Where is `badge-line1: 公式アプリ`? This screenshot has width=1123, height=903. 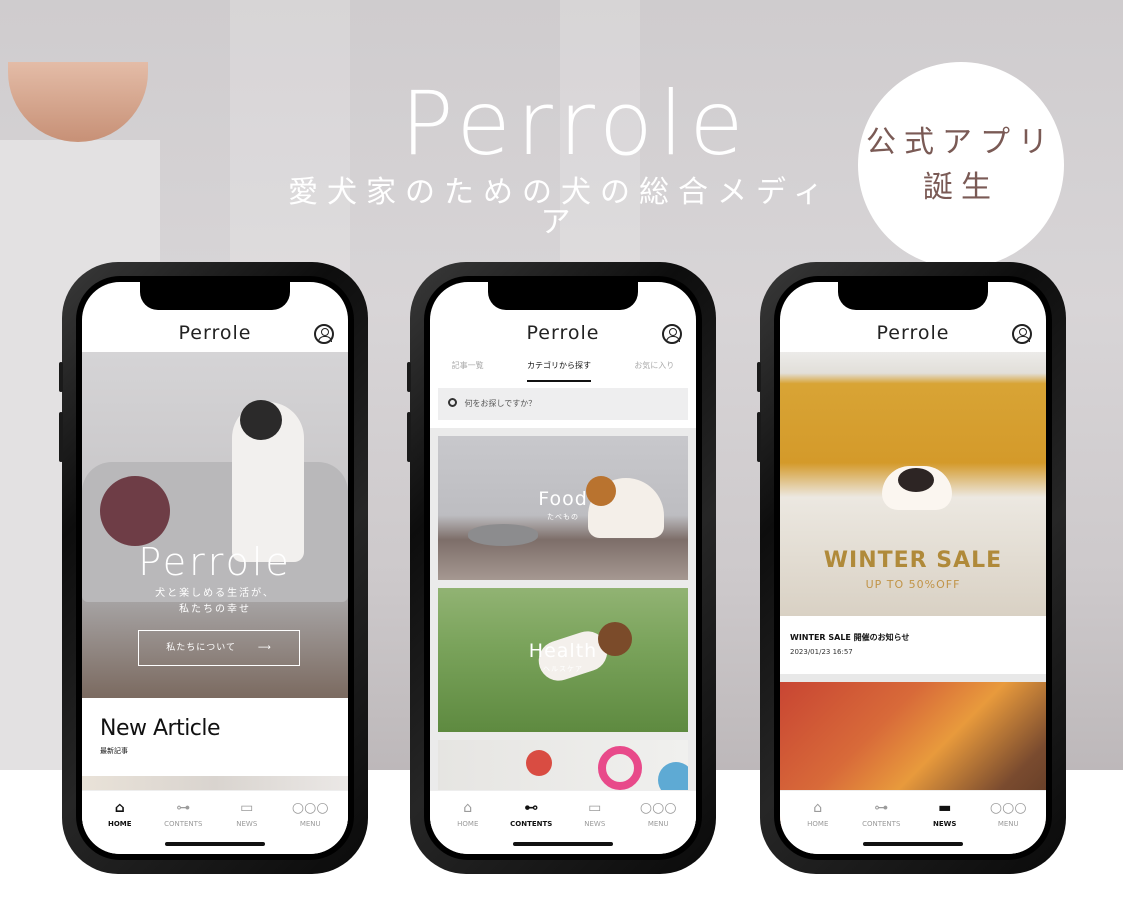
badge-line1: 公式アプリ is located at coordinates (961, 142).